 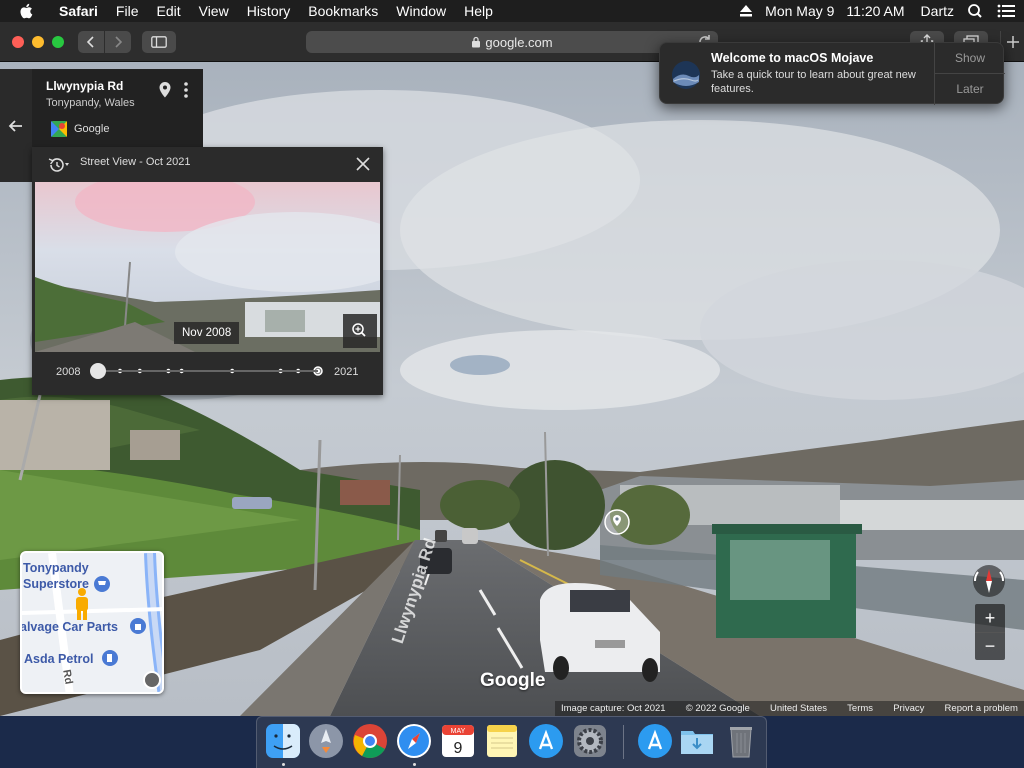 What do you see at coordinates (68, 372) in the screenshot?
I see `timeline-start-year: 2008` at bounding box center [68, 372].